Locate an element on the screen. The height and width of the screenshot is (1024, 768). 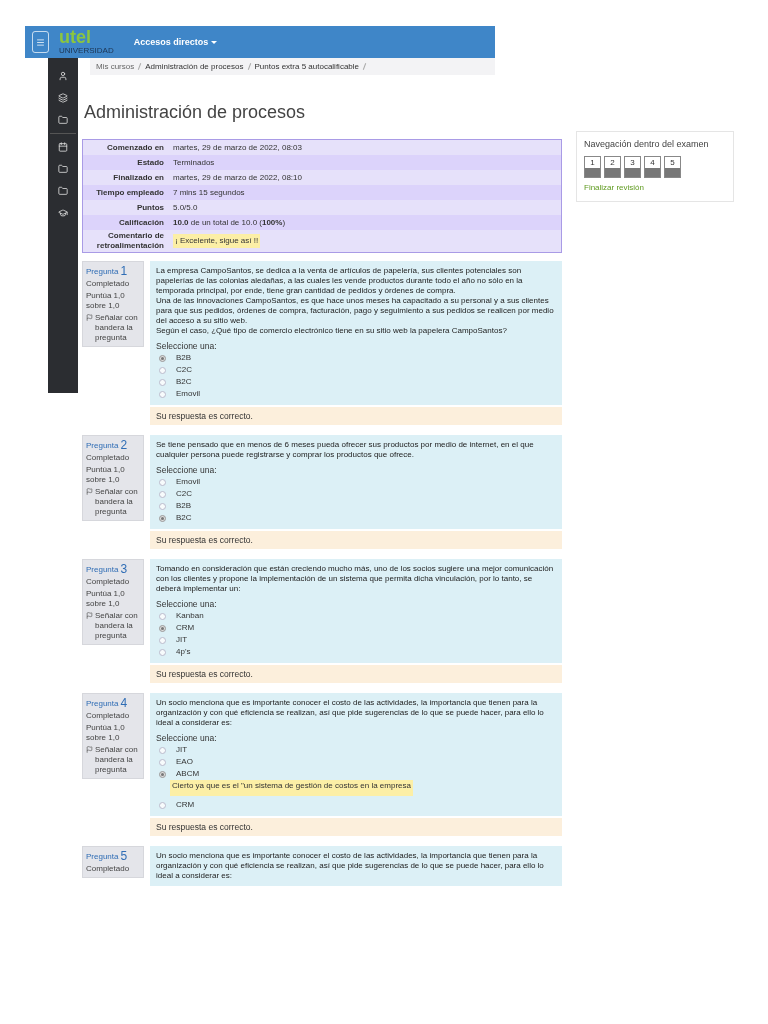
question-nav-button: 2 is located at coordinates (612, 167).